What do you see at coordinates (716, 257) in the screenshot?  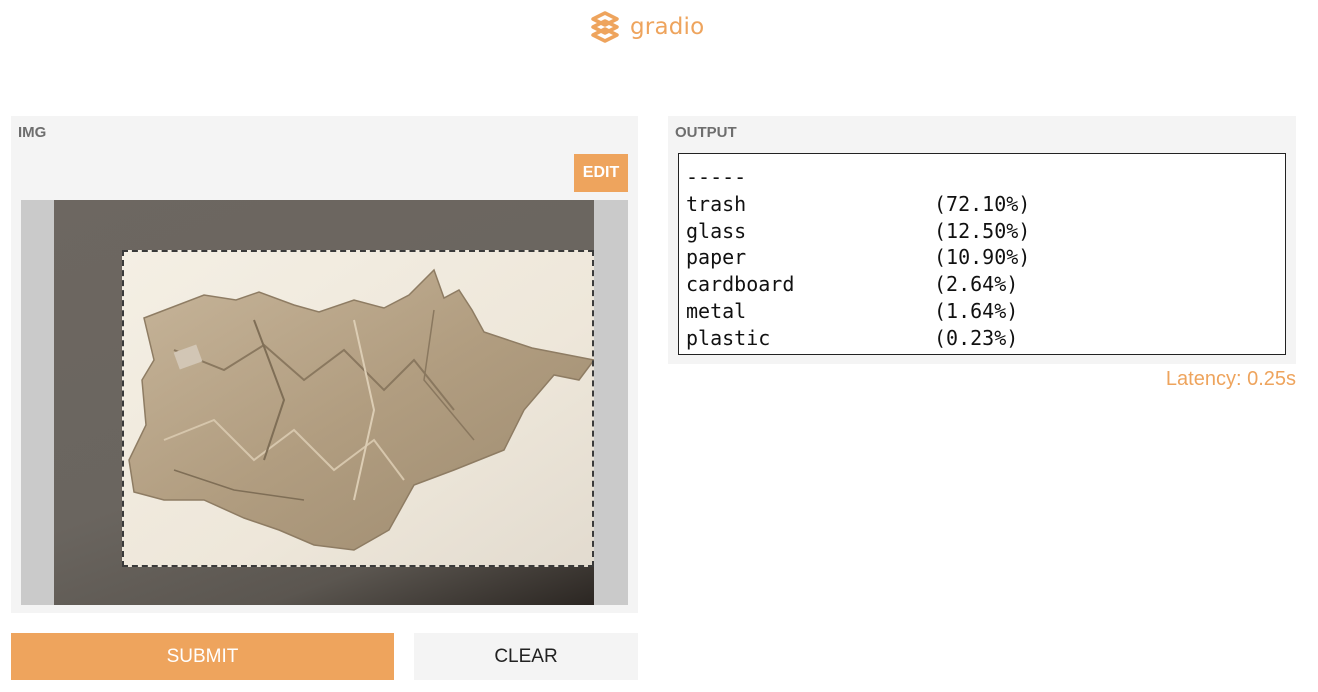 I see `result-class: paper` at bounding box center [716, 257].